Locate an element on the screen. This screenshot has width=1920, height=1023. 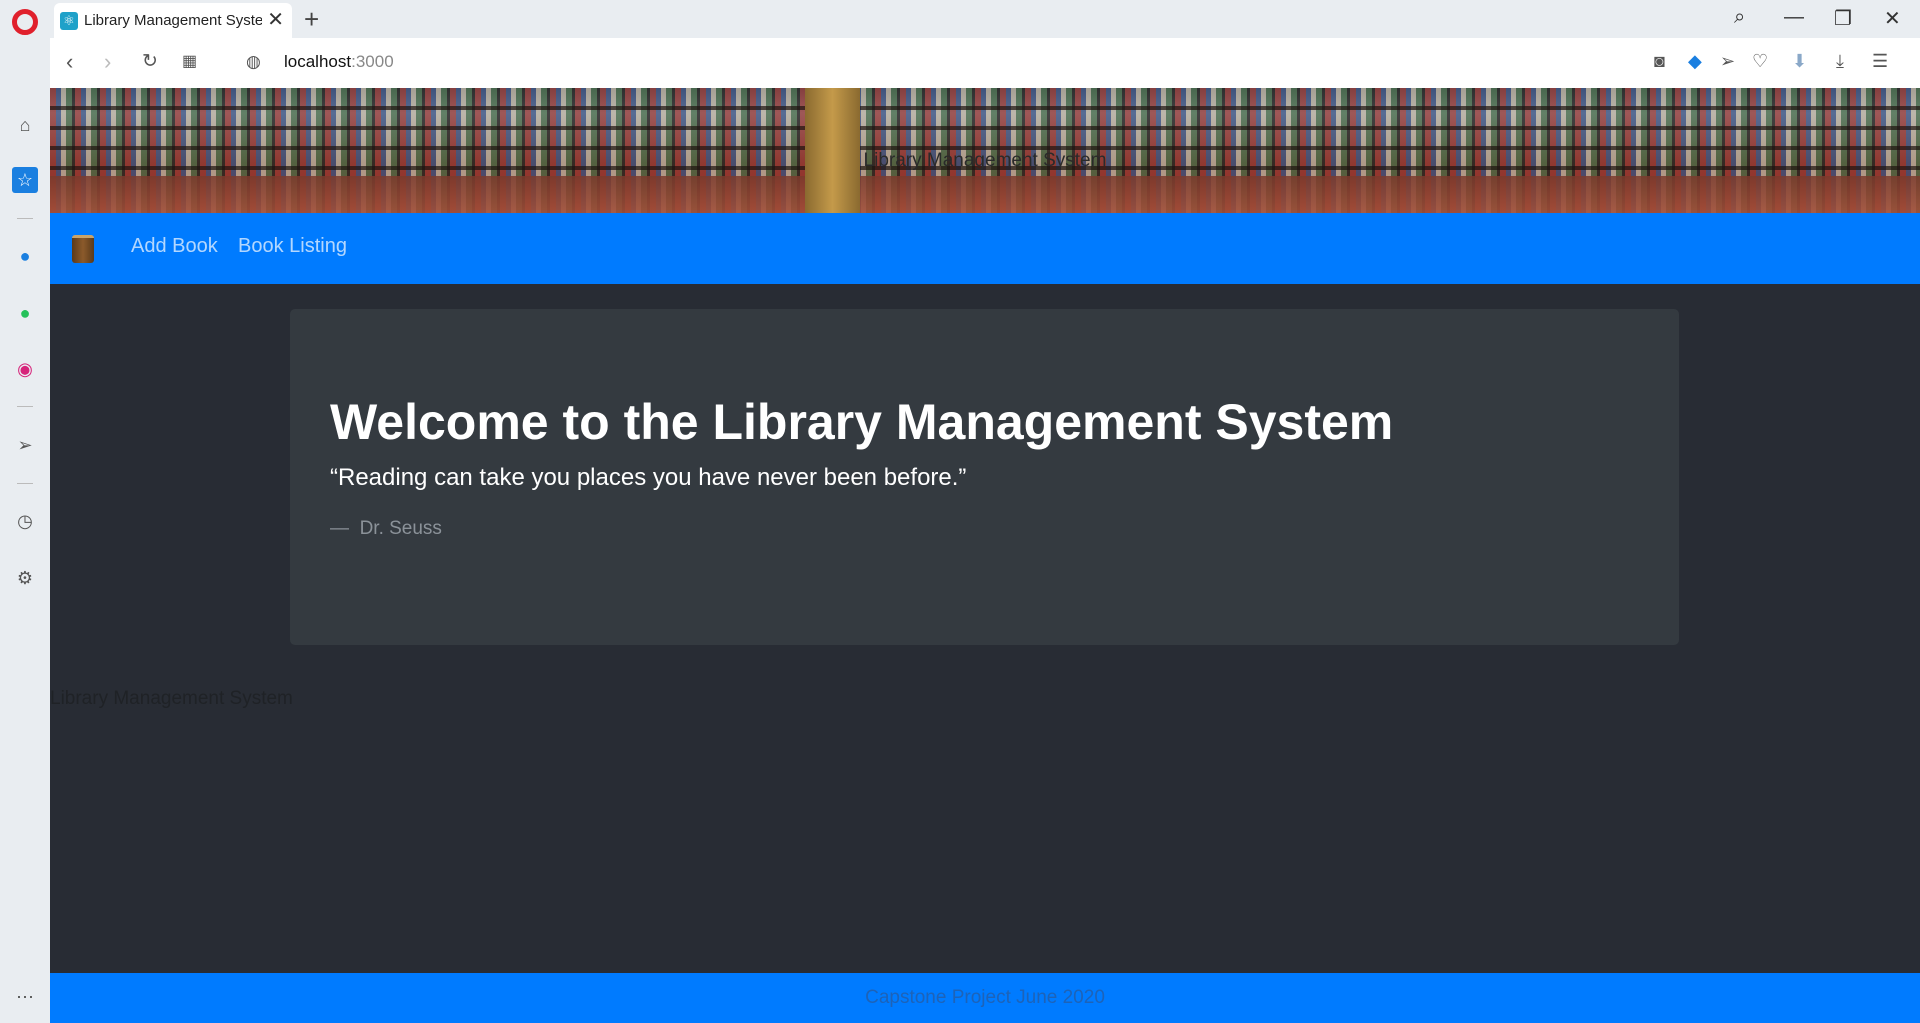
react-favicon-icon: ⚛ is located at coordinates (69, 20).